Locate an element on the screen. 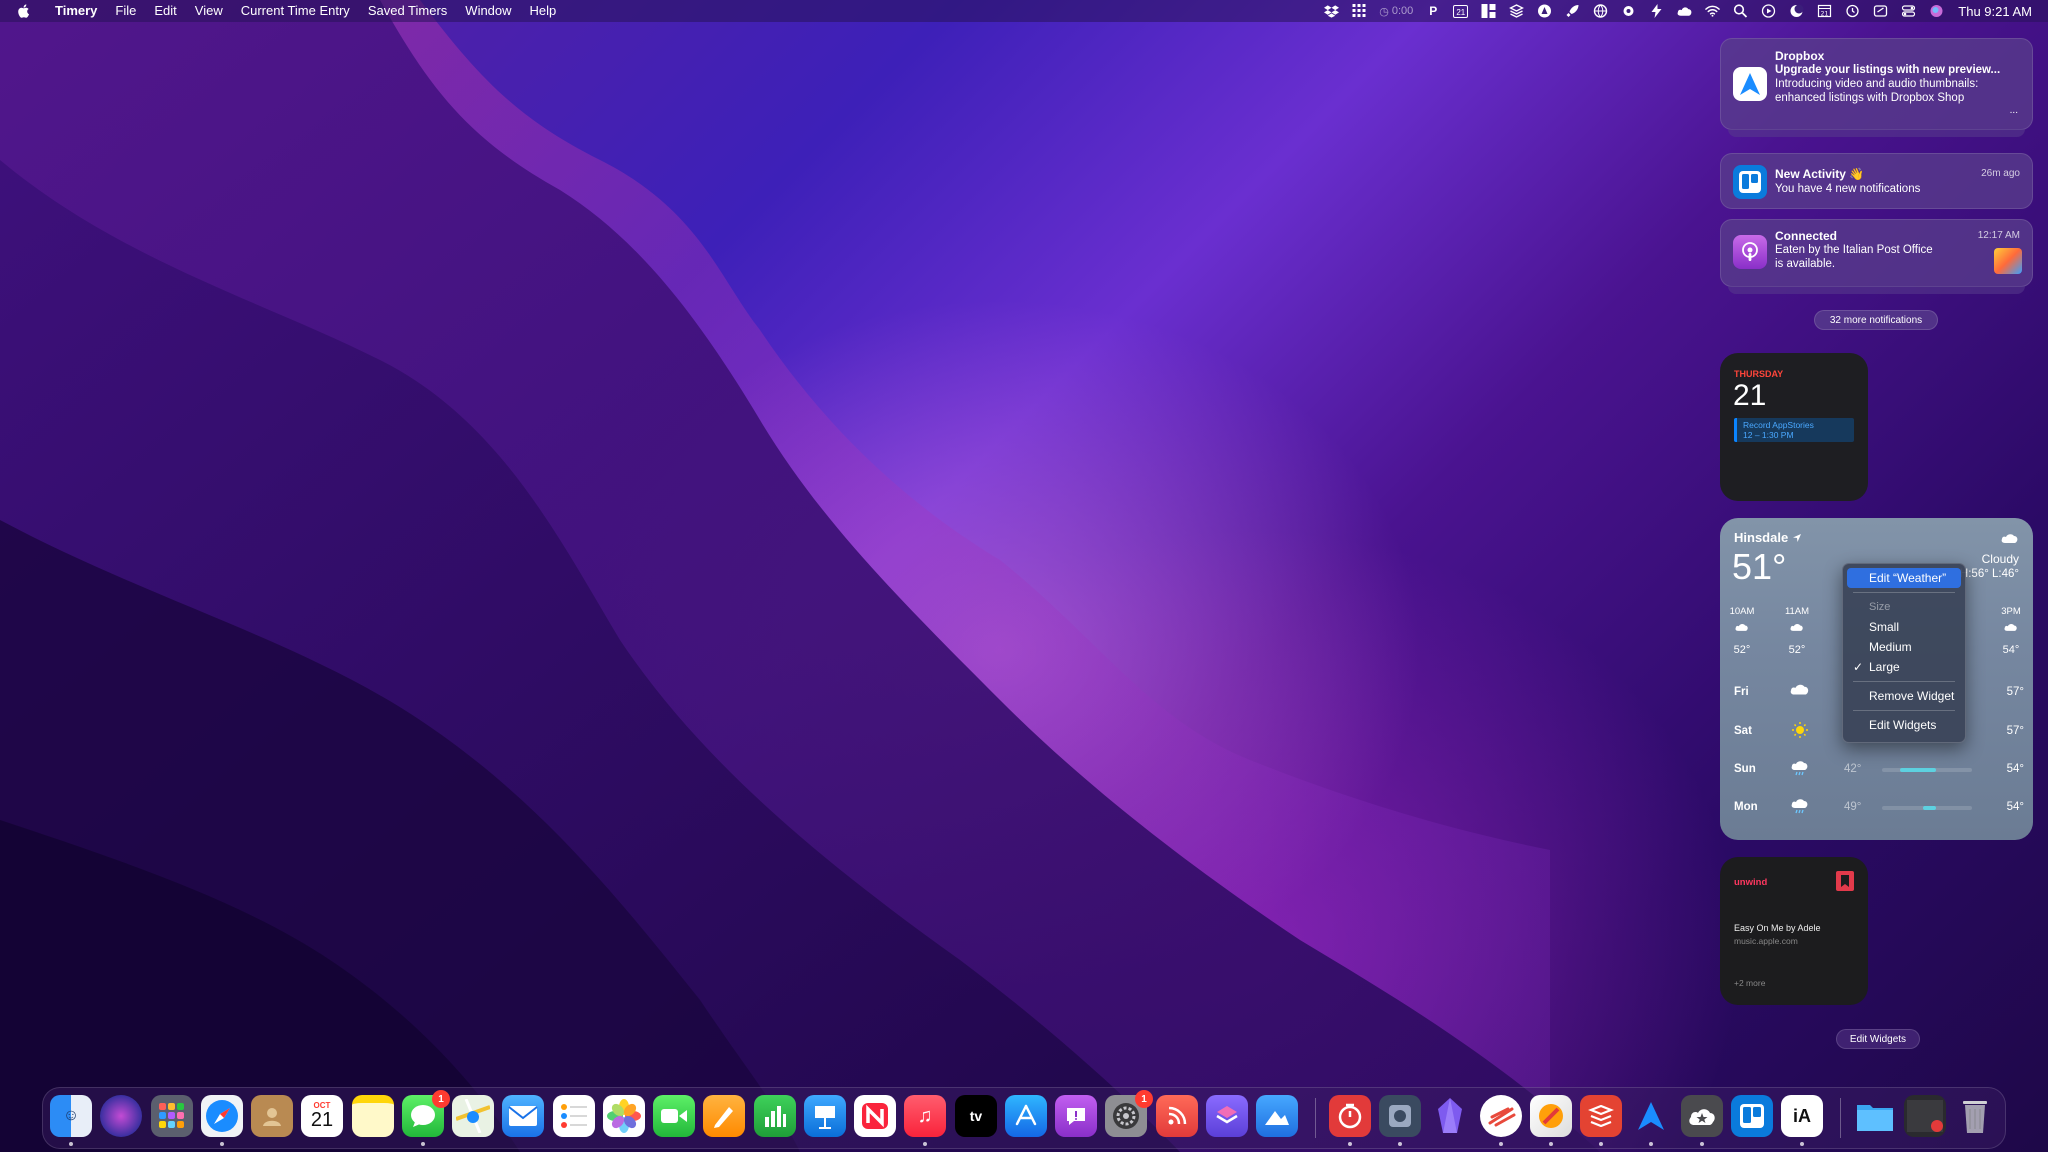 The width and height of the screenshot is (2048, 1152). spark-icon is located at coordinates (1651, 1120).